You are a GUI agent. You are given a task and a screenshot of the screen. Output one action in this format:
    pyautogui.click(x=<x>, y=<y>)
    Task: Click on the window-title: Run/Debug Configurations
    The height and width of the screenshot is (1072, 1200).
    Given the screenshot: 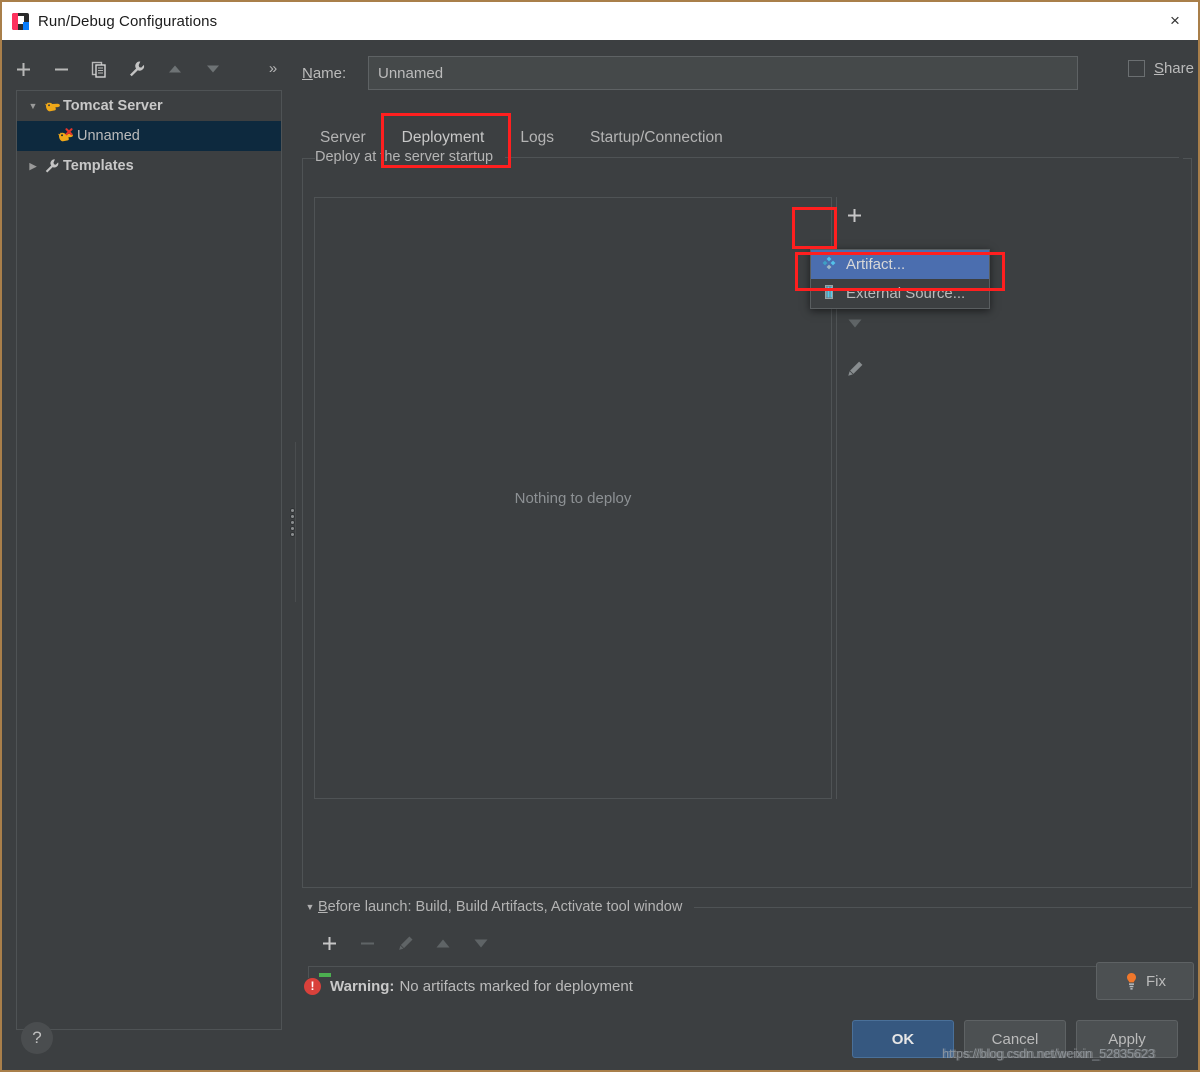 What is the action you would take?
    pyautogui.click(x=128, y=21)
    